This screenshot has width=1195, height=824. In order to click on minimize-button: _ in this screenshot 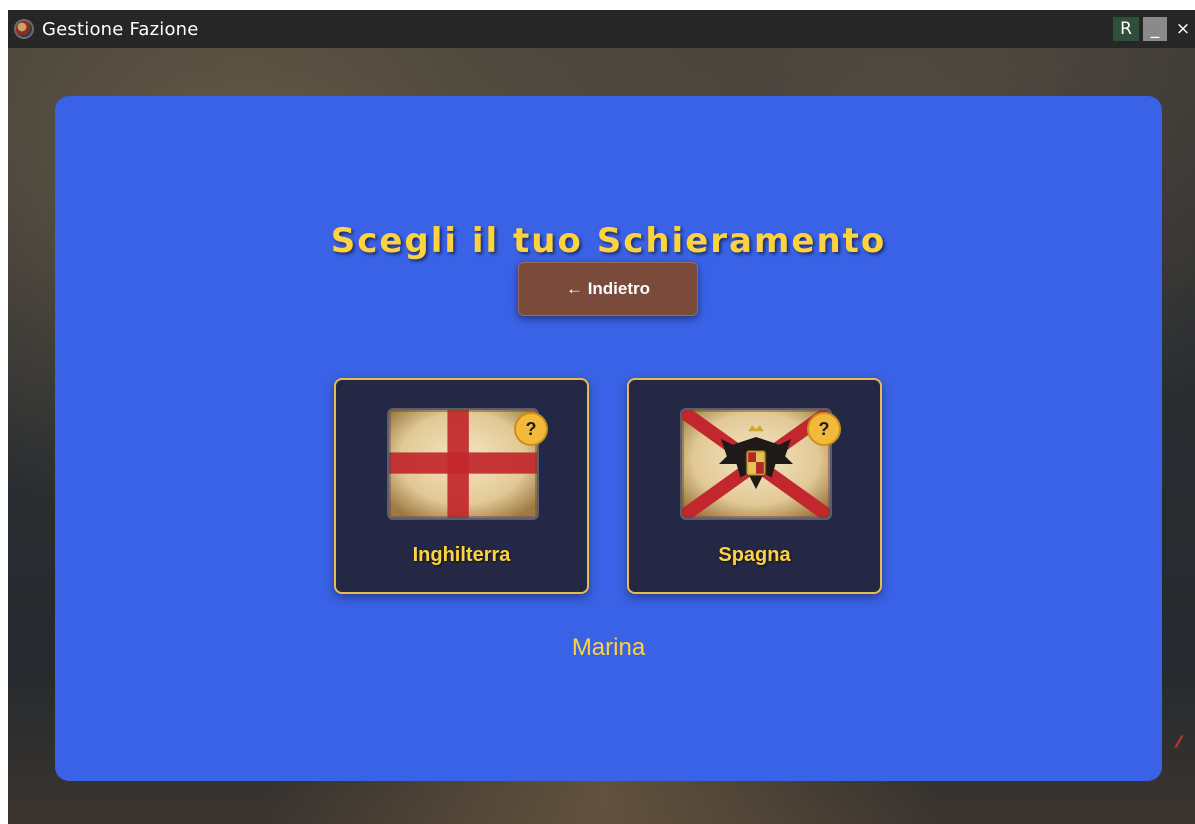, I will do `click(1155, 29)`.